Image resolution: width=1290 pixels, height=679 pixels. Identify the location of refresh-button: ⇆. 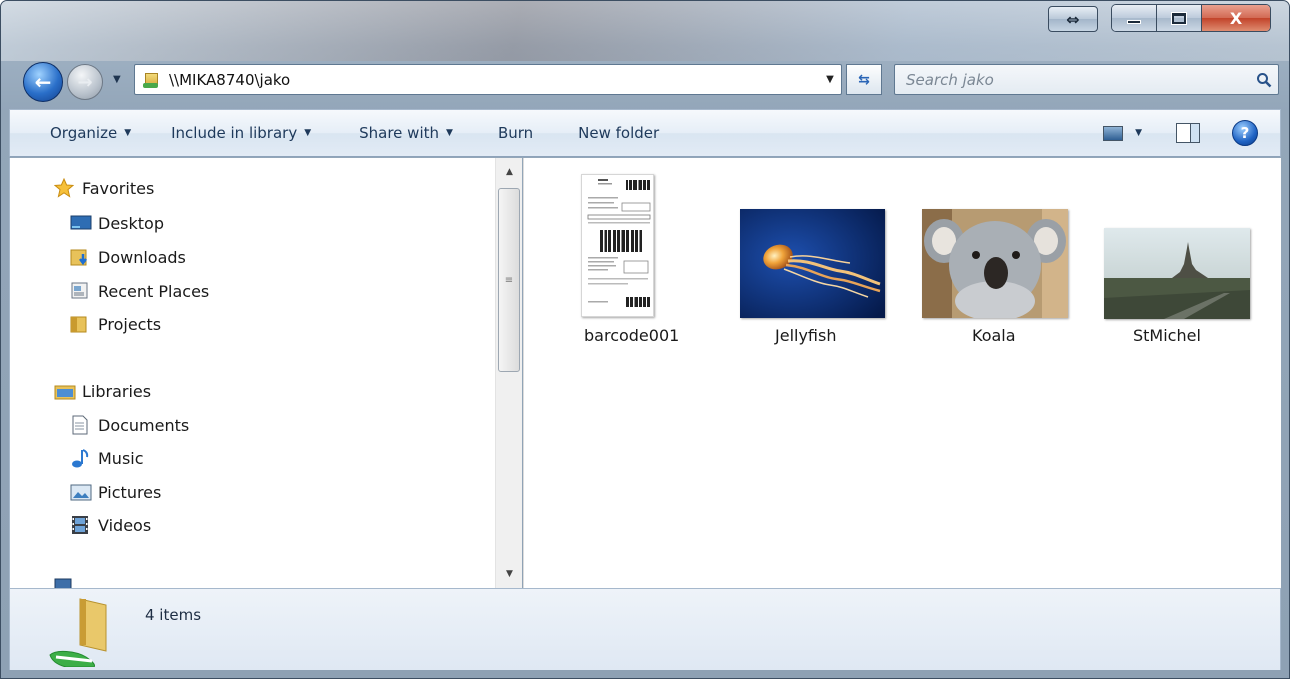
(864, 79).